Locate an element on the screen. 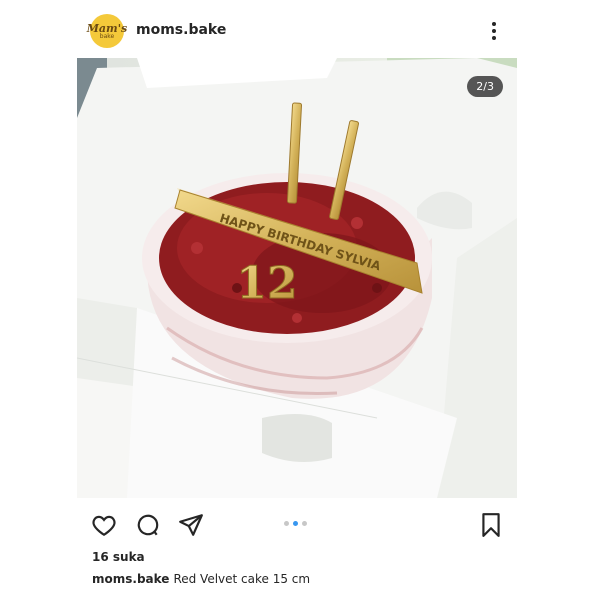  caption: moms.bake Red Velvet cake 15 cm is located at coordinates (201, 579).